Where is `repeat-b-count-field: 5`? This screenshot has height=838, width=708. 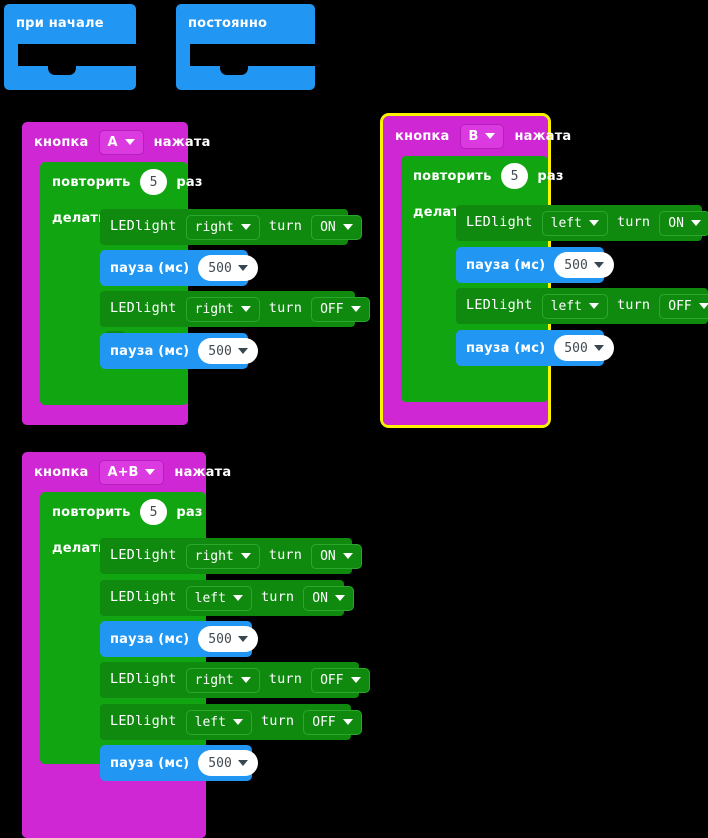
repeat-b-count-field: 5 is located at coordinates (514, 176).